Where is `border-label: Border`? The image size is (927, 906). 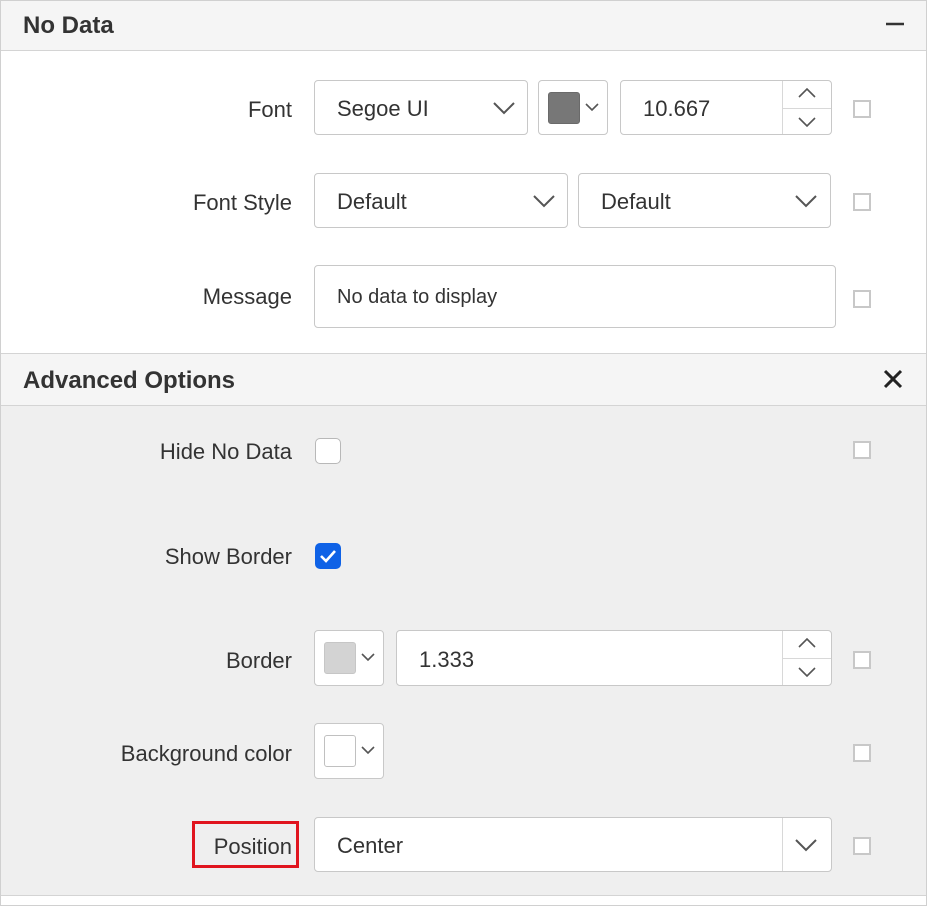 border-label: Border is located at coordinates (258, 660).